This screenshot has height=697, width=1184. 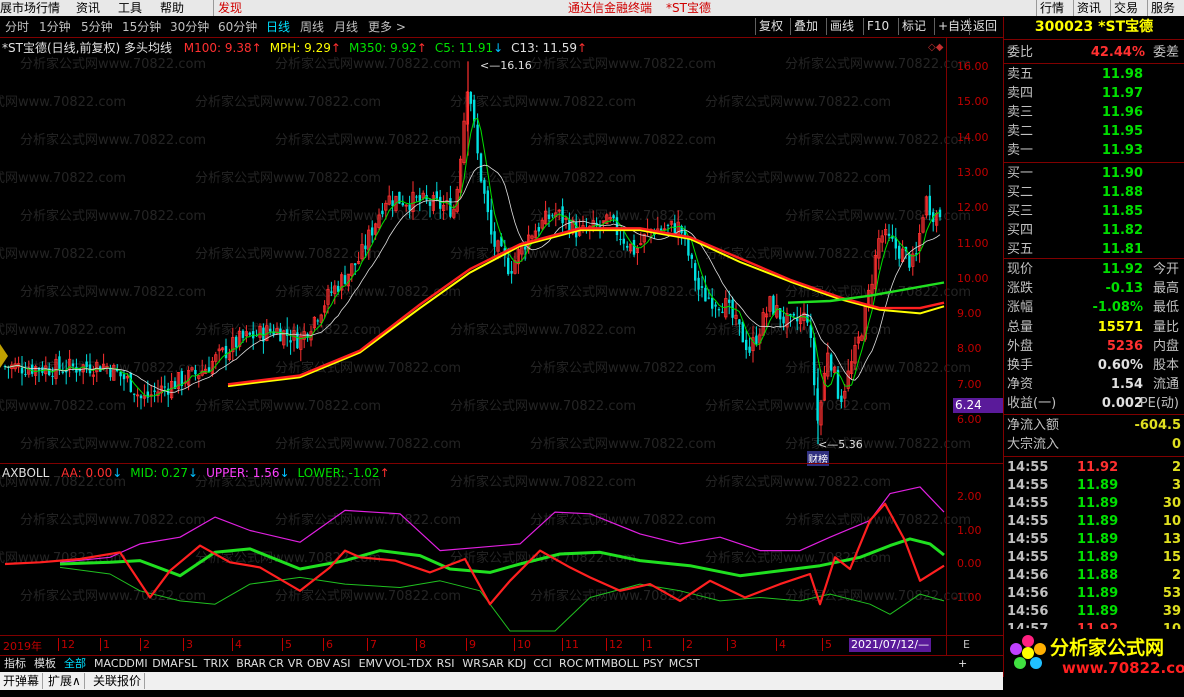 I want to click on indicator-tab: OBV, so click(x=318, y=664).